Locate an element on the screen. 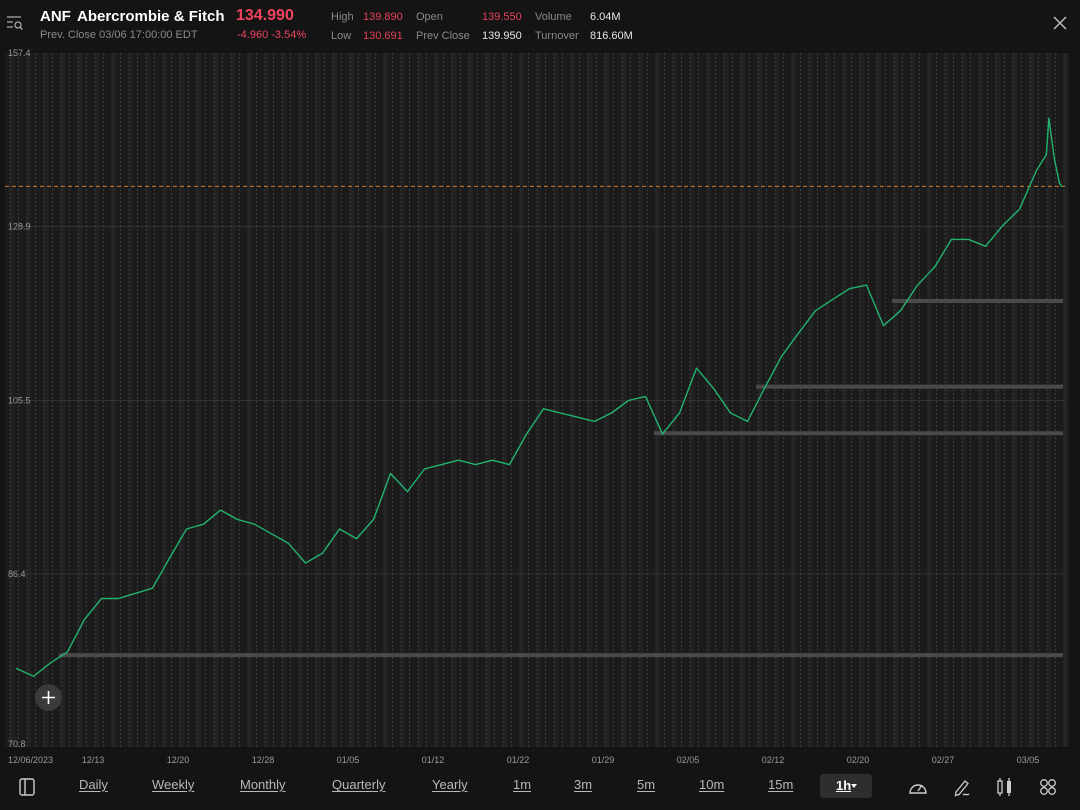 This screenshot has height=810, width=1080. timeframe-quarterly: Quarterly is located at coordinates (358, 784).